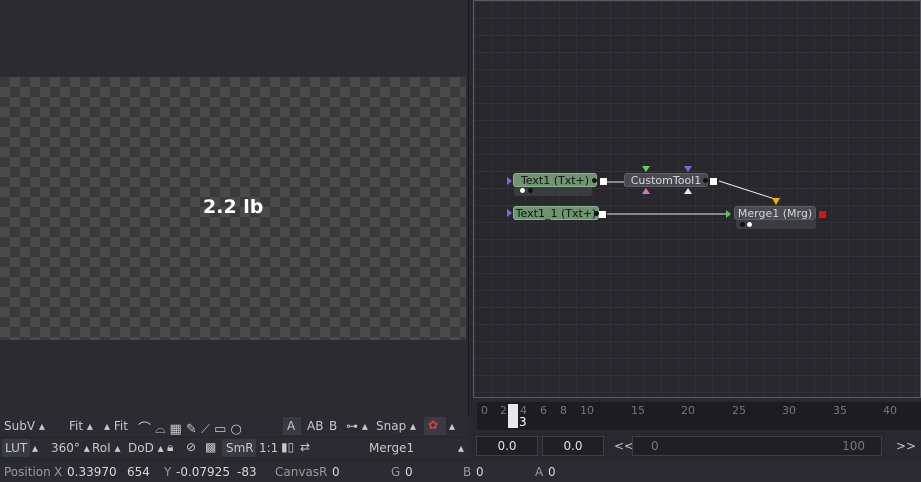 This screenshot has width=921, height=482. Describe the element at coordinates (65, 448) in the screenshot. I see `angle-label: 360°` at that location.